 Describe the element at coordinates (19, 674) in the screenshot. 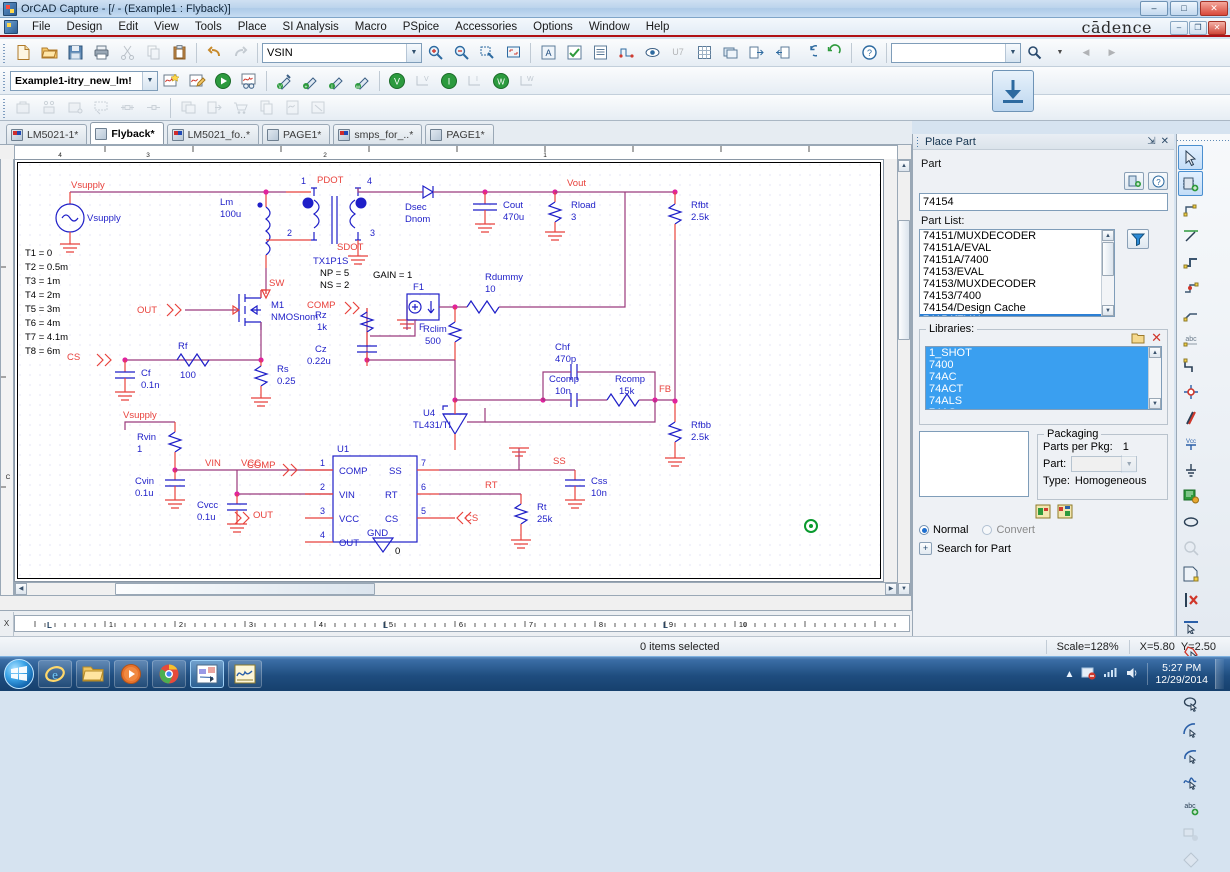

I see `windows-start-icon` at that location.